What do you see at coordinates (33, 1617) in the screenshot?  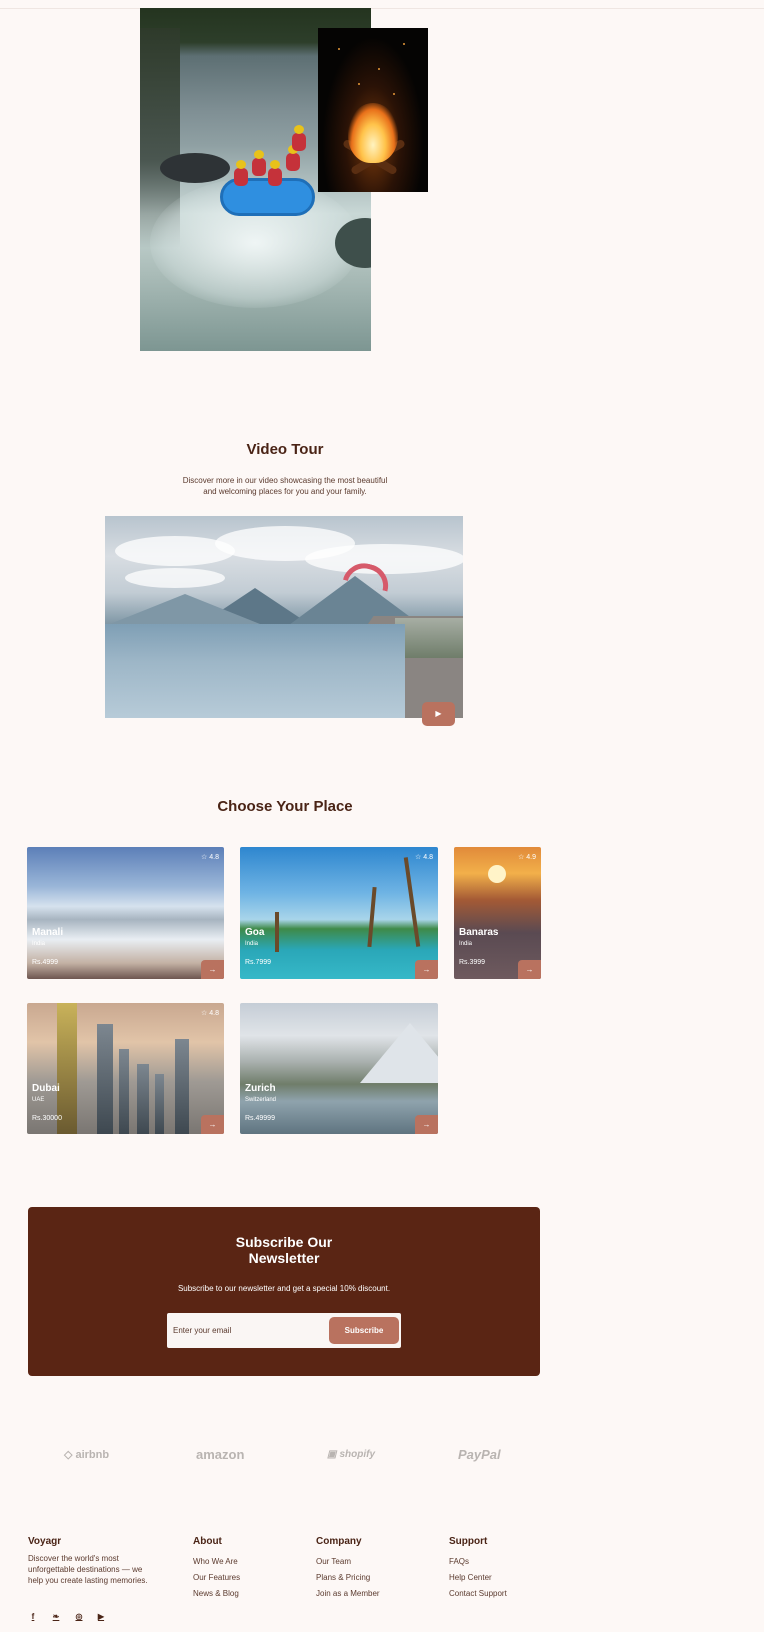 I see `facebook-icon: f` at bounding box center [33, 1617].